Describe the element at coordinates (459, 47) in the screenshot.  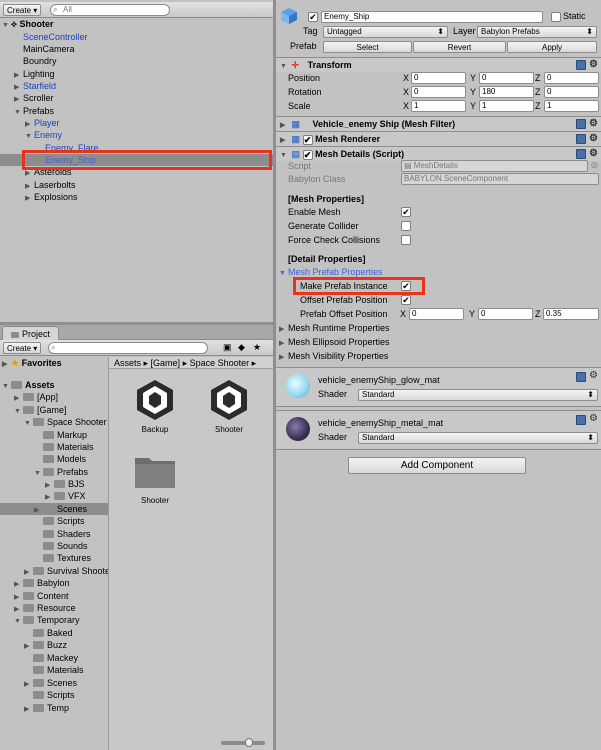
I see `prefab-revert-button: Revert` at that location.